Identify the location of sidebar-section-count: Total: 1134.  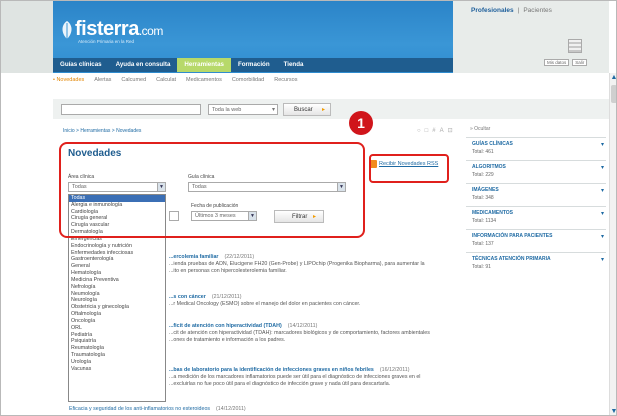
(484, 221).